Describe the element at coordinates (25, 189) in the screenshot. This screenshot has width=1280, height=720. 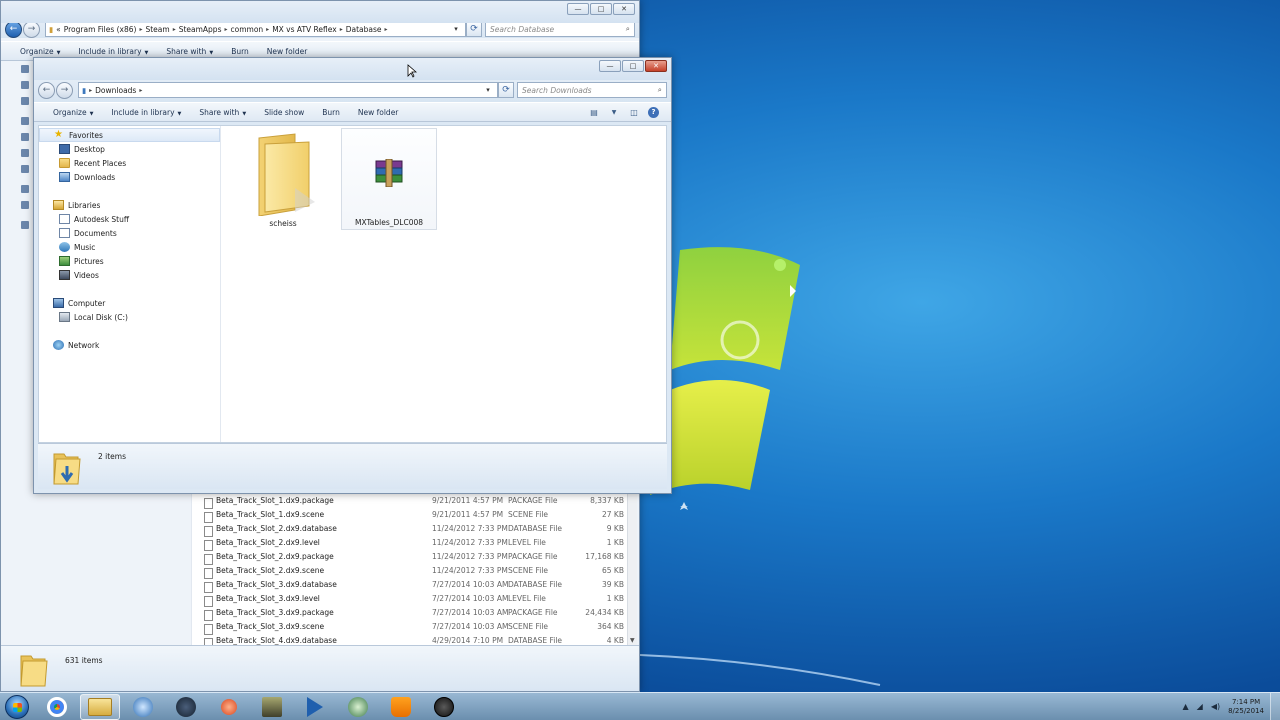
I see `computer-icon` at that location.